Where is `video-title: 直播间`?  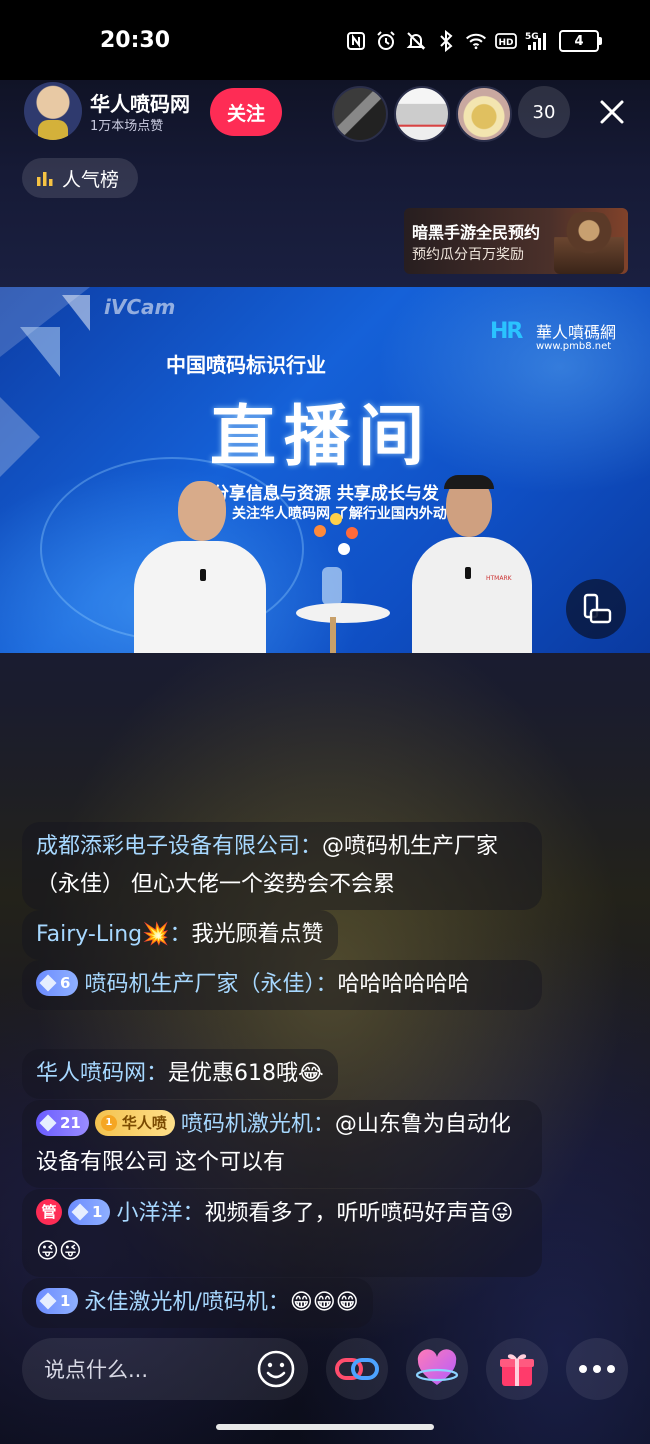
video-title: 直播间 is located at coordinates (321, 436).